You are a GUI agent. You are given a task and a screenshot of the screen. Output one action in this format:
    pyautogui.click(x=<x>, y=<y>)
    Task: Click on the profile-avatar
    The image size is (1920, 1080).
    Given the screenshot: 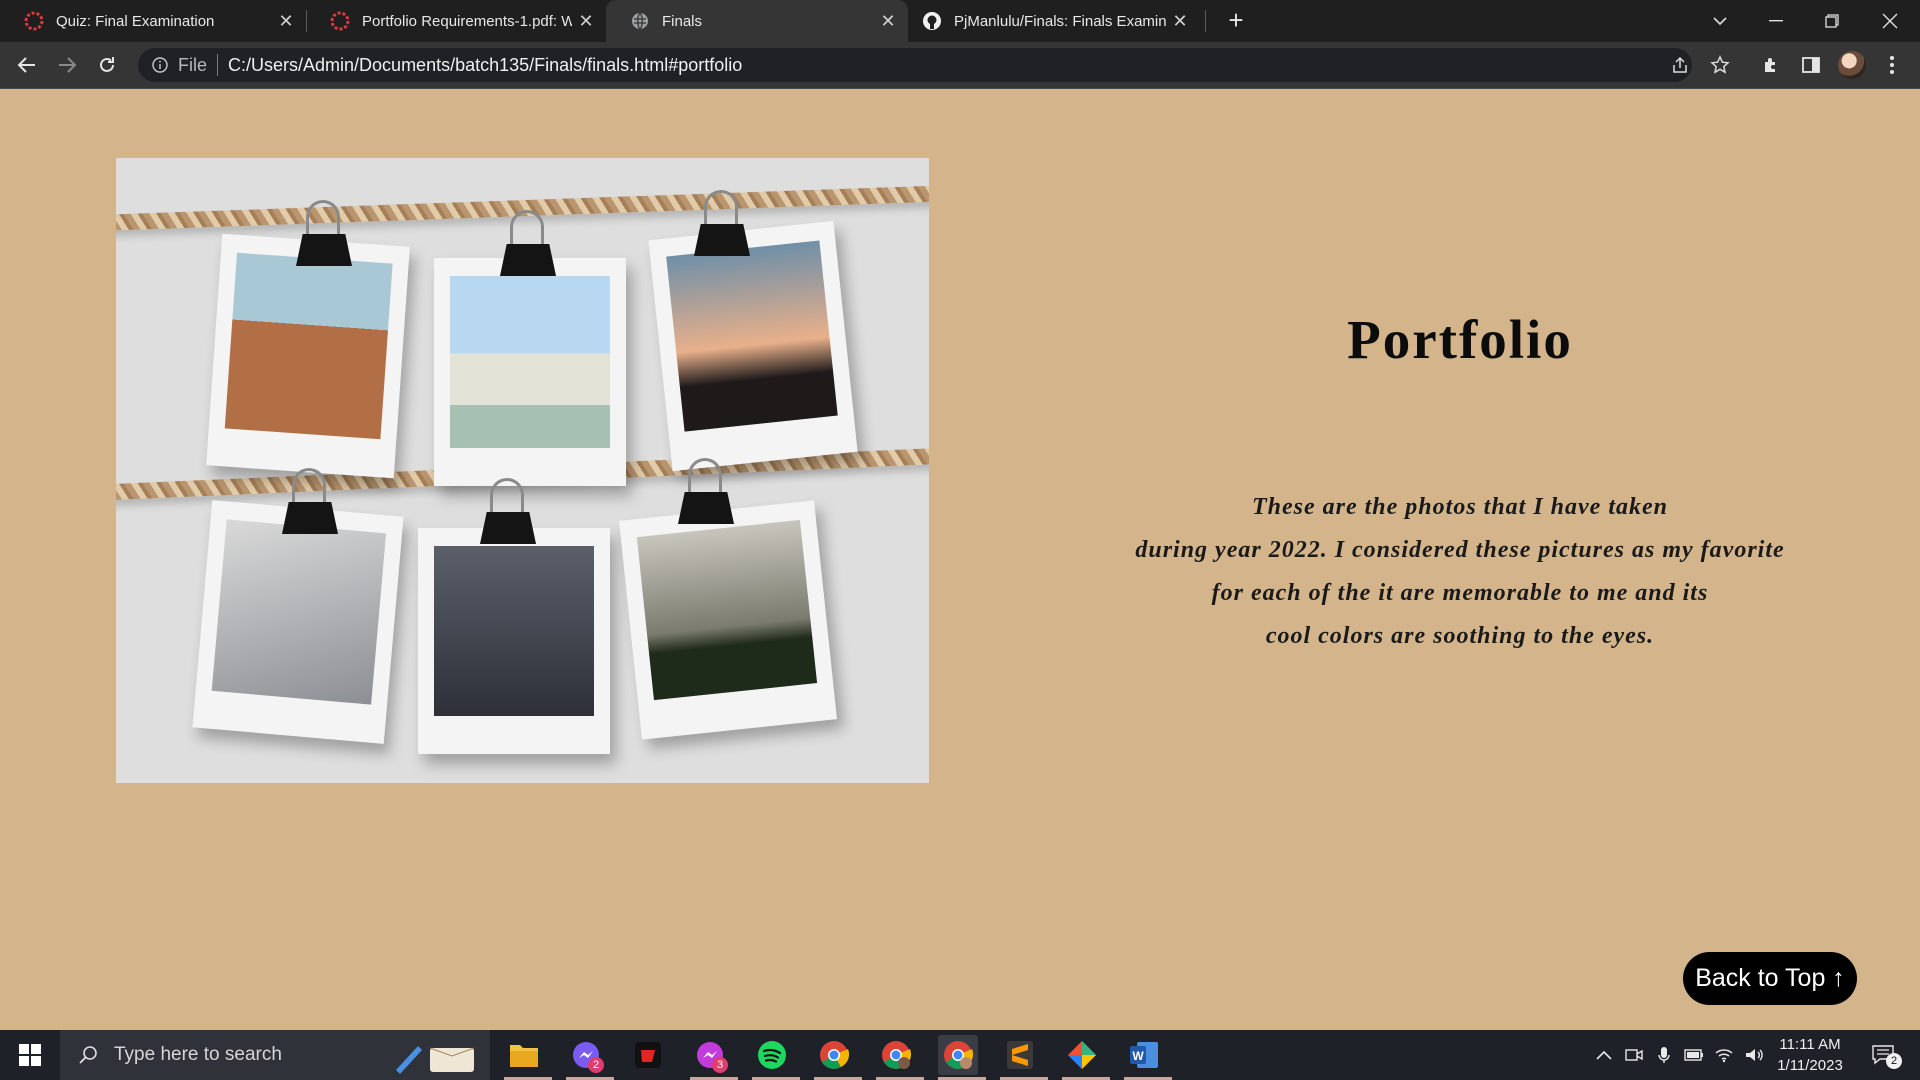 What is the action you would take?
    pyautogui.click(x=1852, y=65)
    